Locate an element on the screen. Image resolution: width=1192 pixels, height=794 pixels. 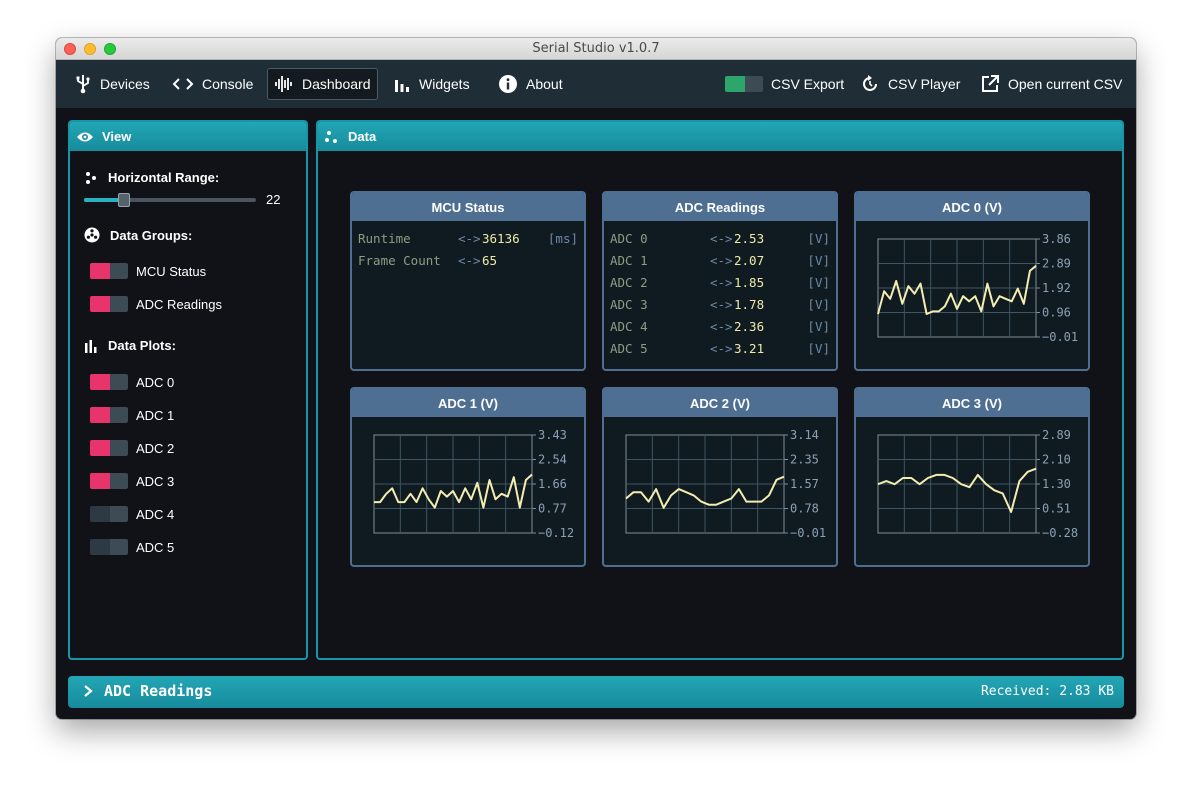
scatter-icon is located at coordinates (91, 177).